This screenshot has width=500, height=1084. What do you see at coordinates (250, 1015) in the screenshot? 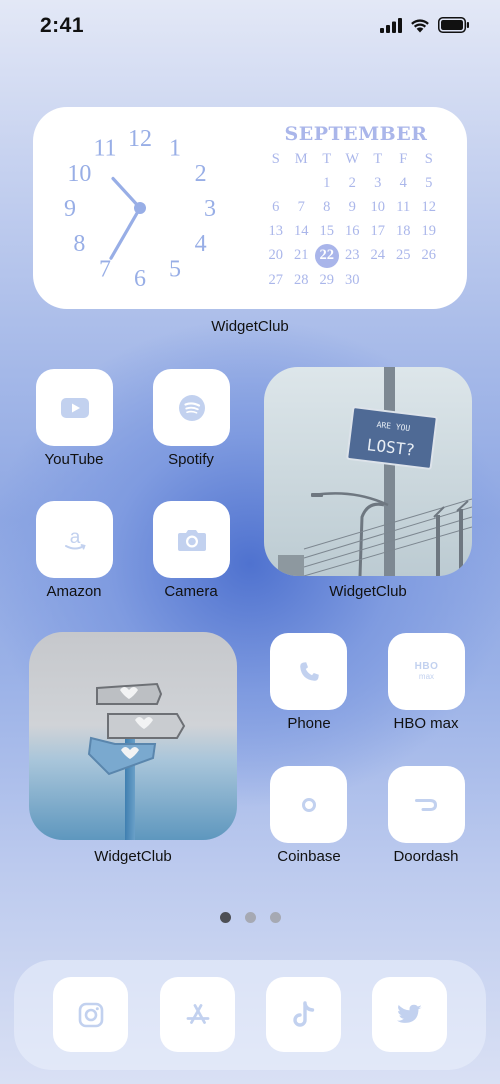
I see `dock` at bounding box center [250, 1015].